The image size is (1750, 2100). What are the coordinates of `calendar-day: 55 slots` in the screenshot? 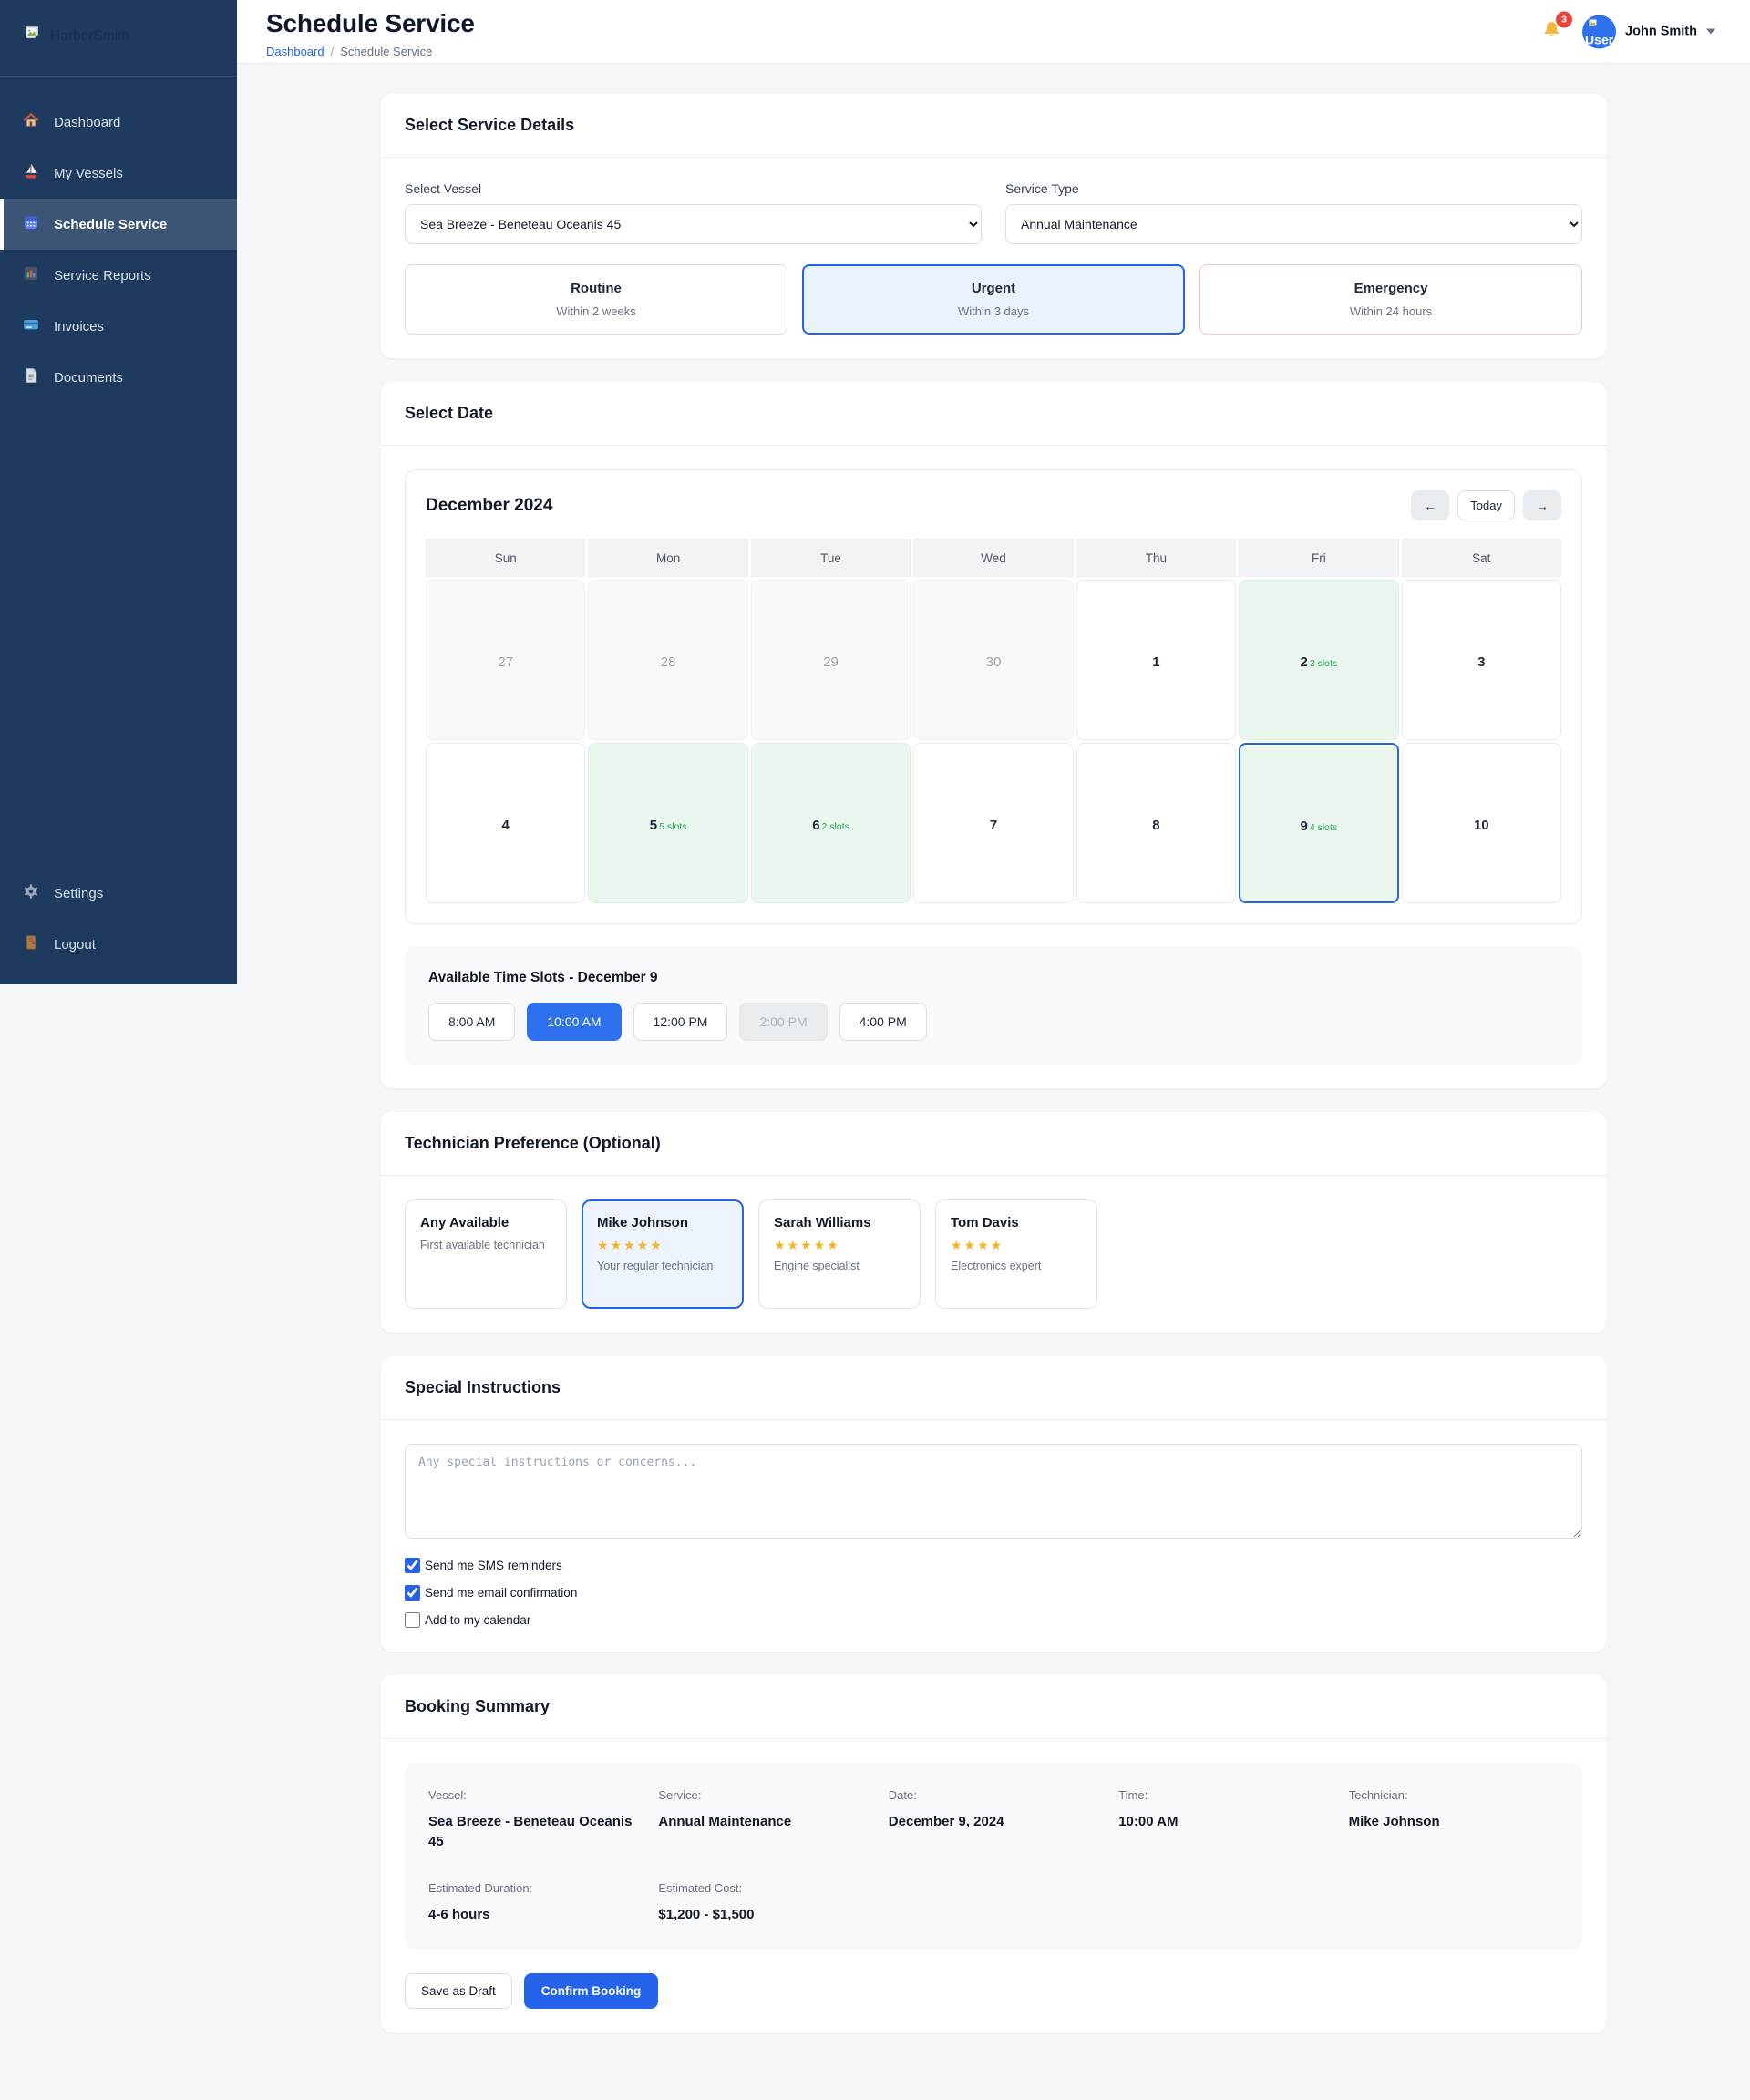 It's located at (668, 823).